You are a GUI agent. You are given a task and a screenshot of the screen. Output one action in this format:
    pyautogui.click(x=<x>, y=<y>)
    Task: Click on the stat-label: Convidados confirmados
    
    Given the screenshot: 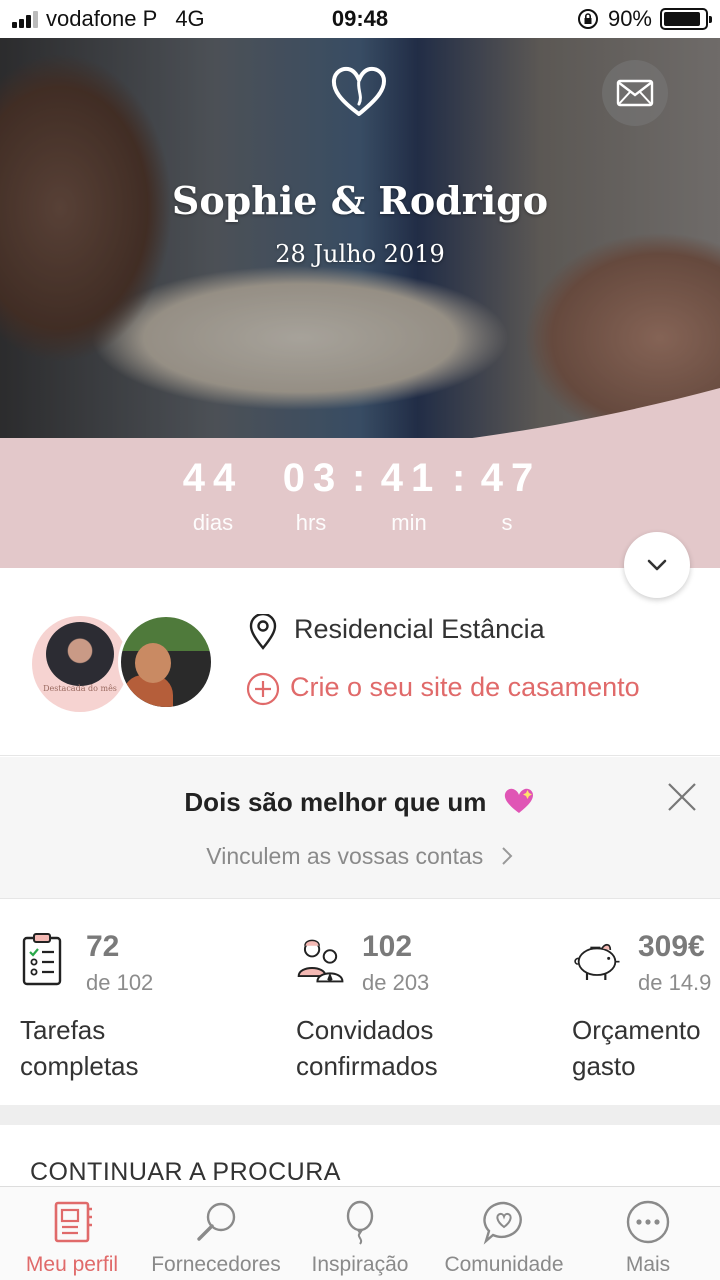 What is the action you would take?
    pyautogui.click(x=367, y=1048)
    